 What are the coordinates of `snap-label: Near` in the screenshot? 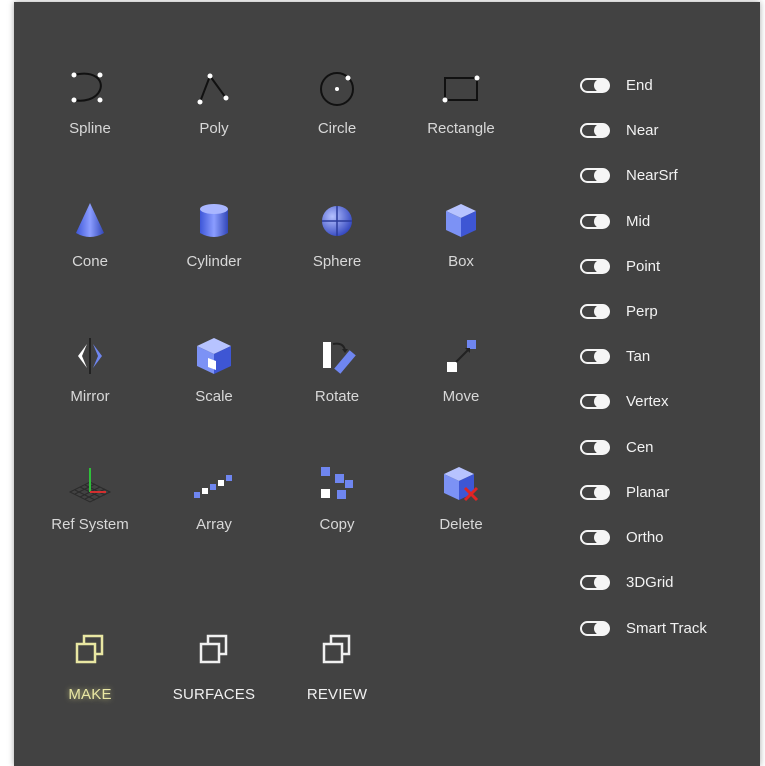 It's located at (642, 130).